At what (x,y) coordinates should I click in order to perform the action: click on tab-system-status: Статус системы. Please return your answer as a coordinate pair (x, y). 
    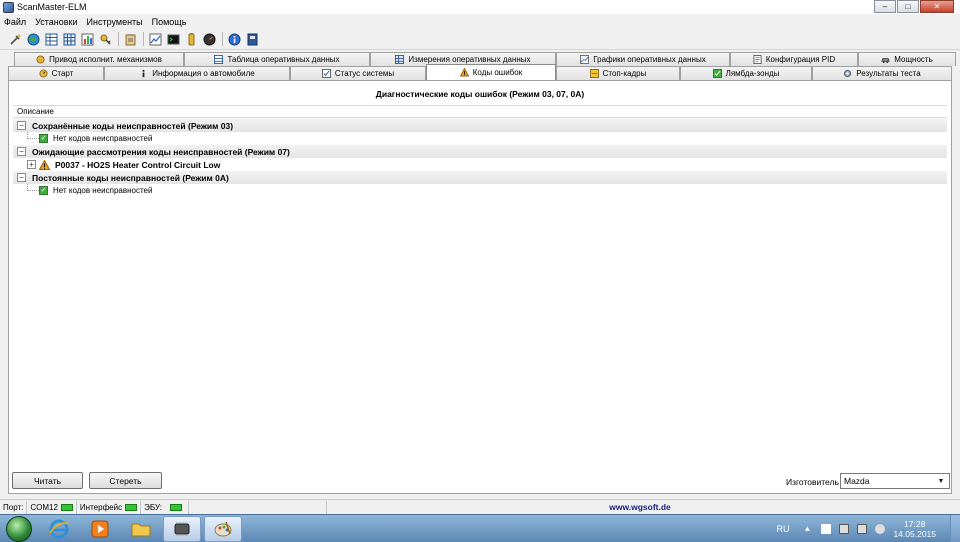
    Looking at the image, I should click on (358, 73).